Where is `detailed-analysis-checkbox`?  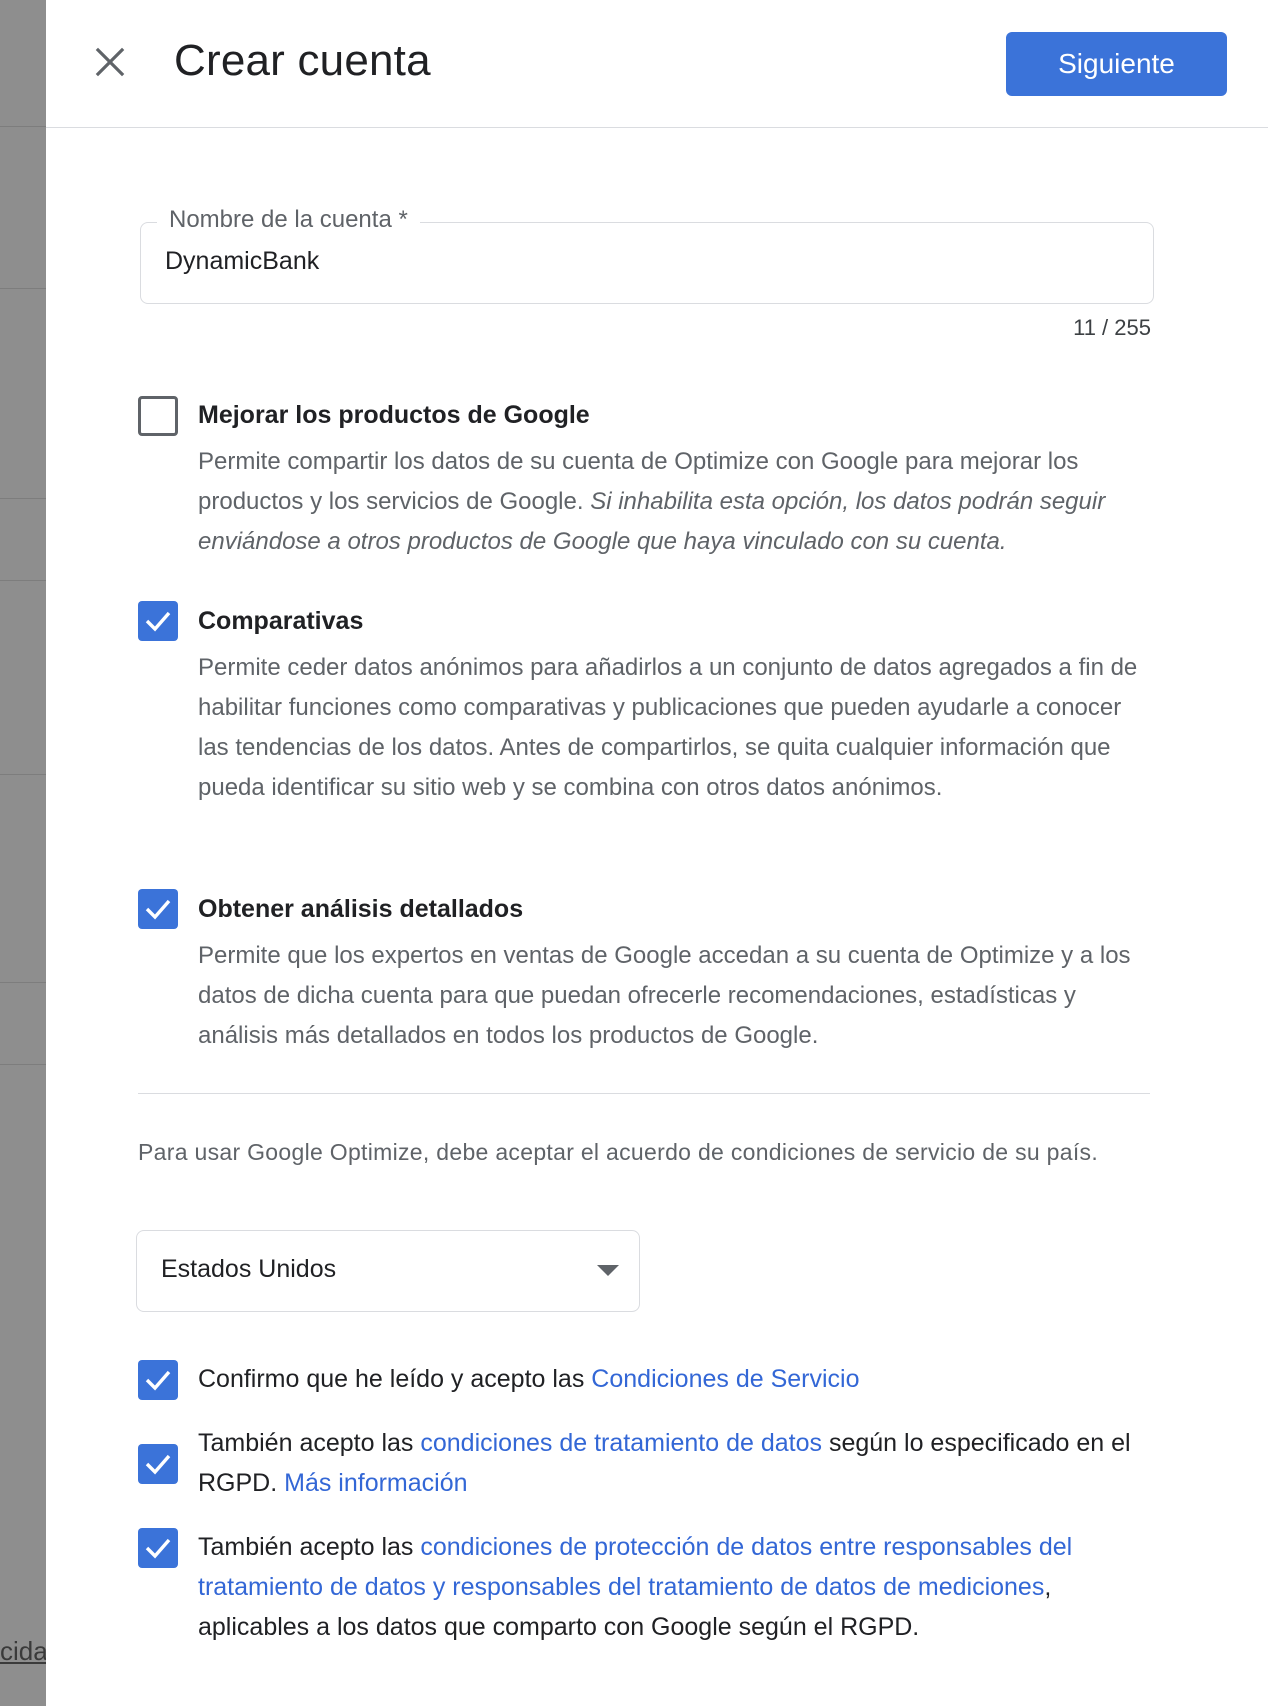
detailed-analysis-checkbox is located at coordinates (158, 909).